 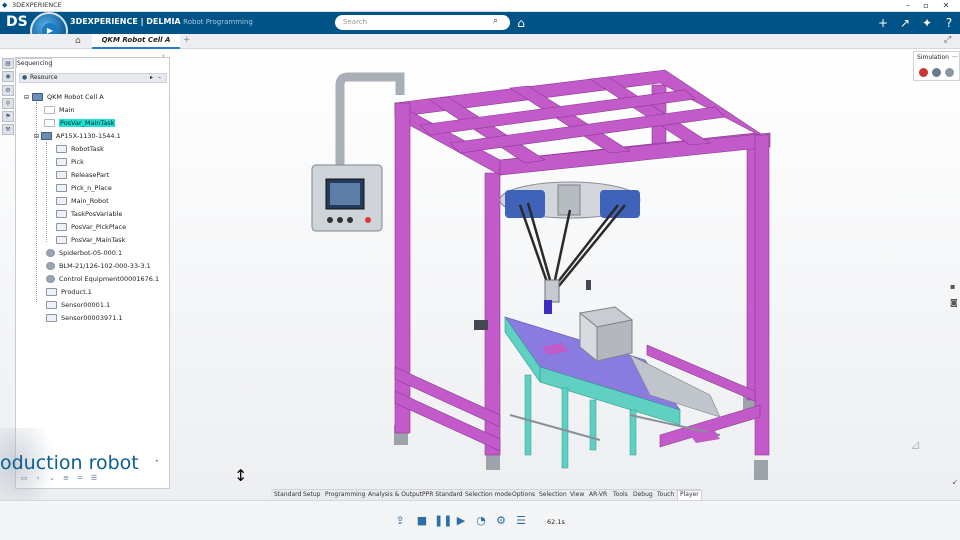 What do you see at coordinates (883, 23) in the screenshot?
I see `add-icon: +` at bounding box center [883, 23].